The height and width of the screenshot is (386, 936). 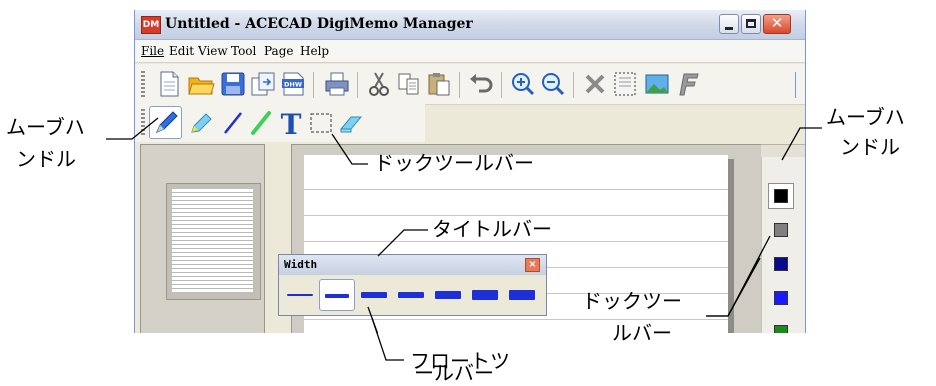 What do you see at coordinates (46, 159) in the screenshot?
I see `annotation-move-handle-left-2: ンドル` at bounding box center [46, 159].